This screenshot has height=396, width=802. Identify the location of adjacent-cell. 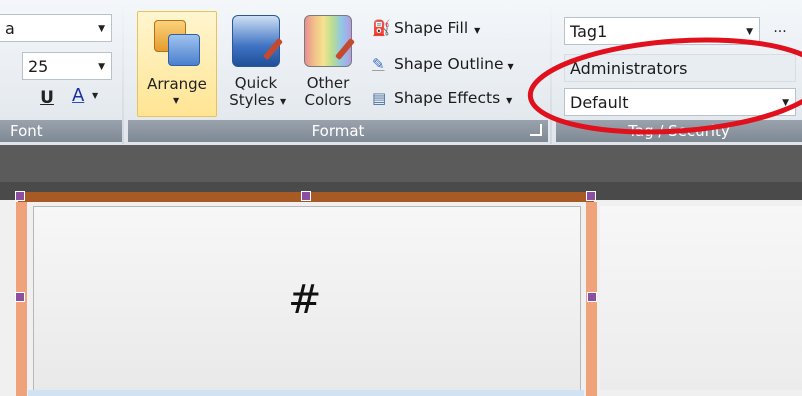
(701, 298).